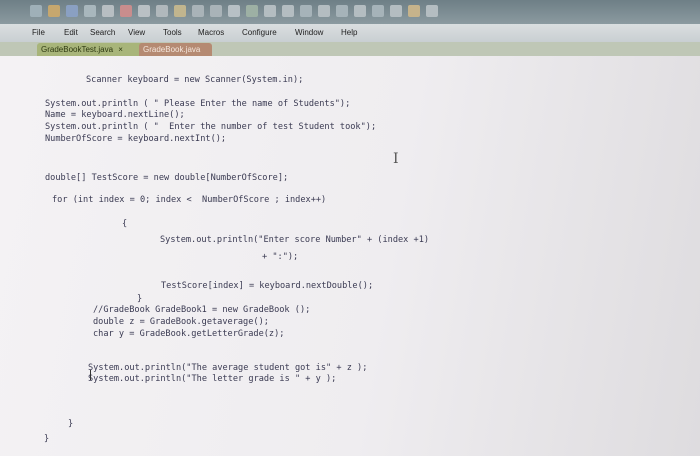 The image size is (700, 456). I want to click on code-line: + ":");, so click(280, 257).